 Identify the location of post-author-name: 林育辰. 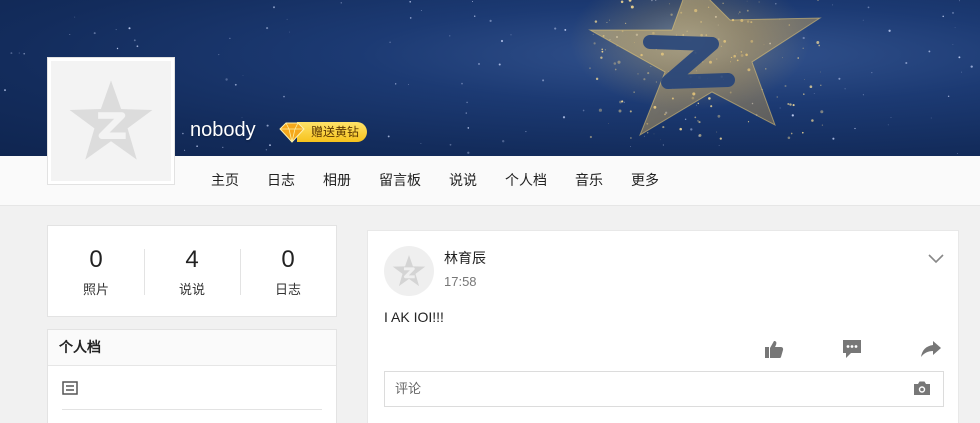
(465, 258).